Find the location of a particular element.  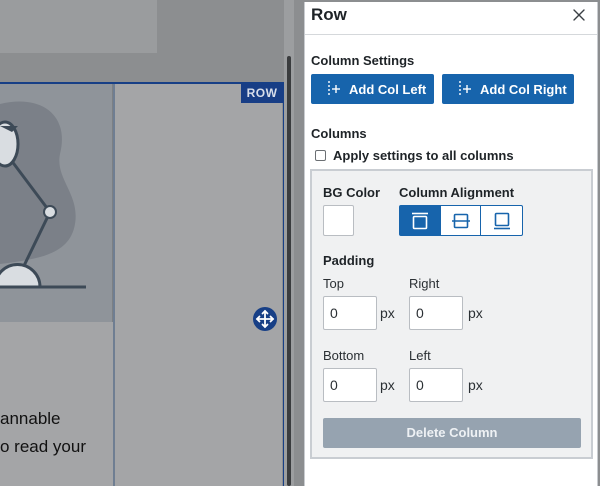

apply-all-row: Apply settings to all columns is located at coordinates (414, 155).